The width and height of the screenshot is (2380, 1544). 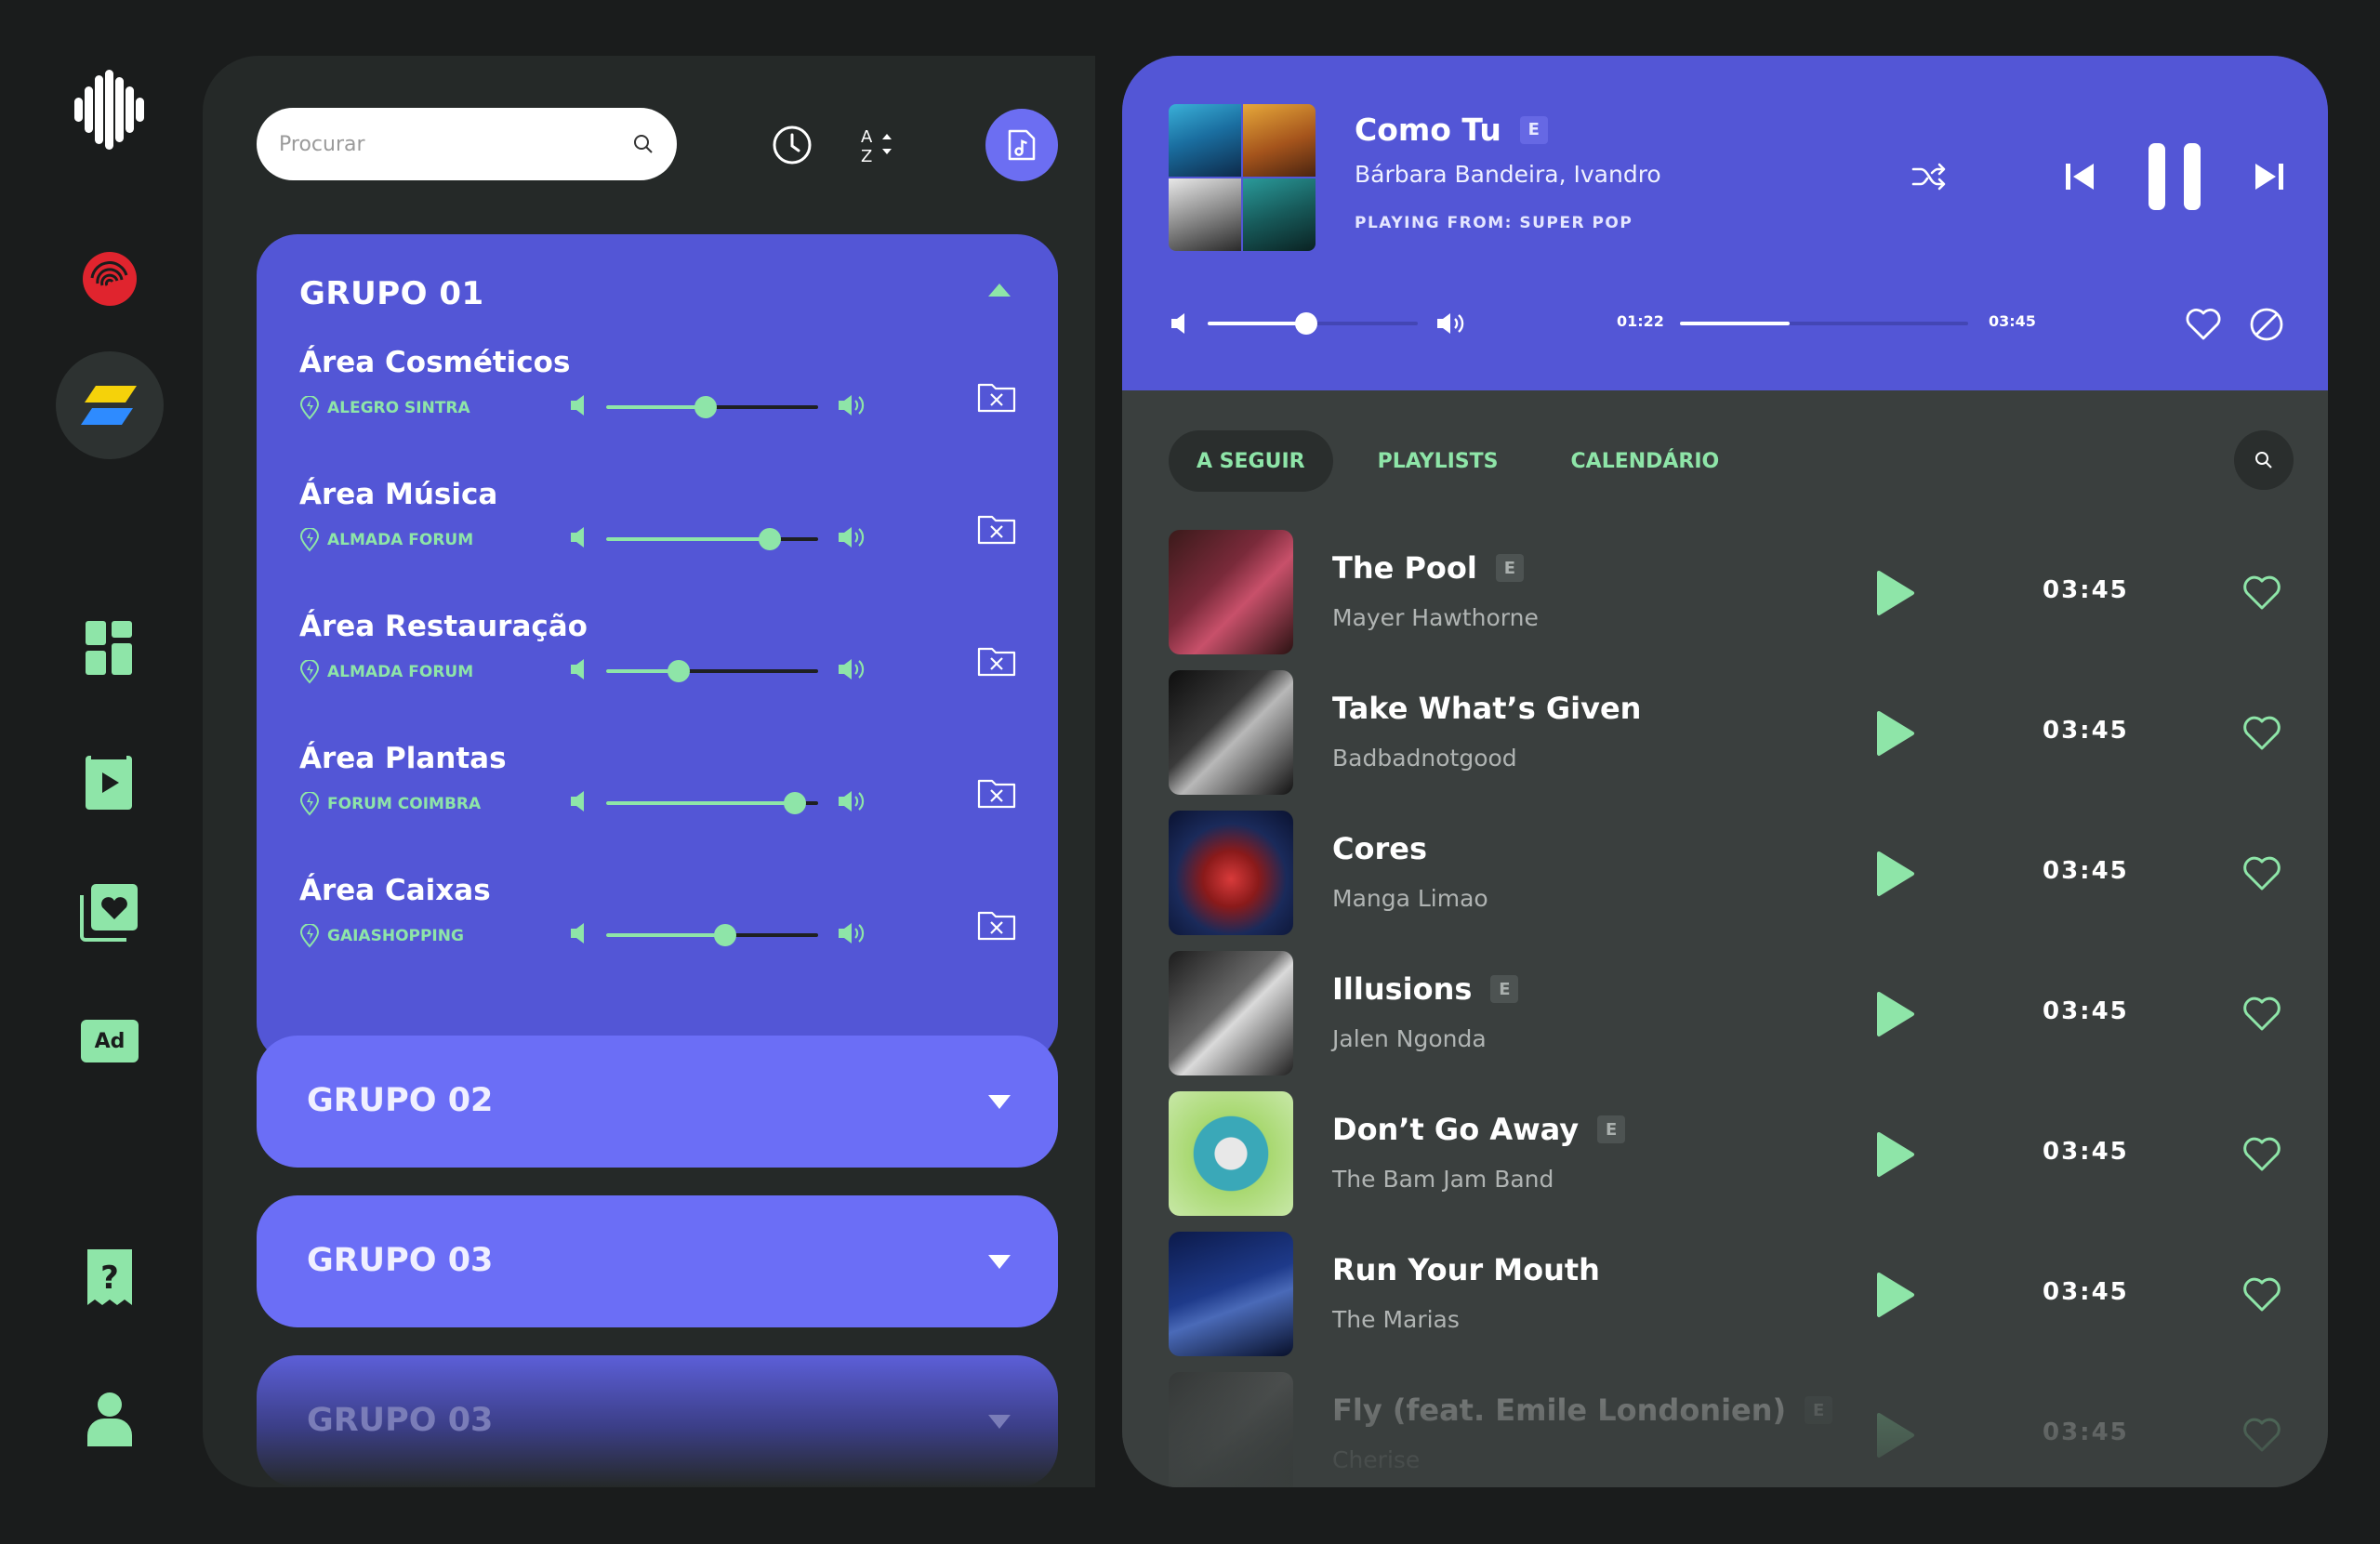 What do you see at coordinates (1725, 1432) in the screenshot?
I see `list-fade-overlay` at bounding box center [1725, 1432].